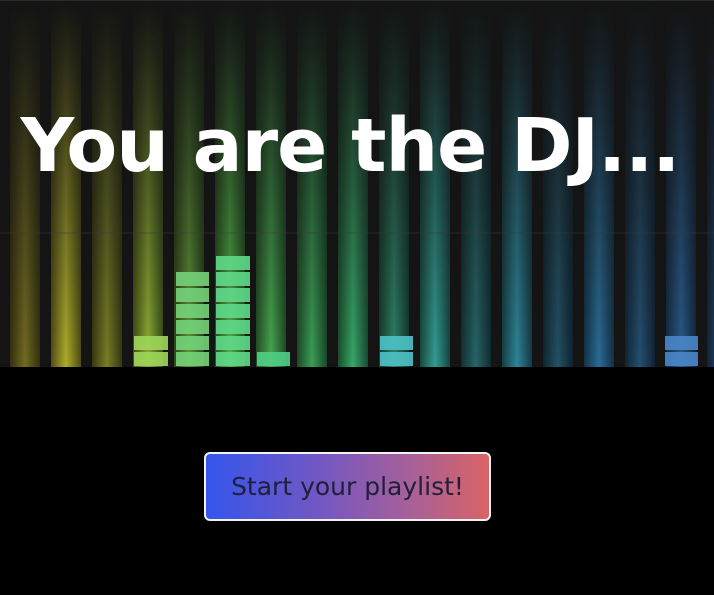 The image size is (714, 595). I want to click on start-playlist-button: Start your playlist!, so click(347, 486).